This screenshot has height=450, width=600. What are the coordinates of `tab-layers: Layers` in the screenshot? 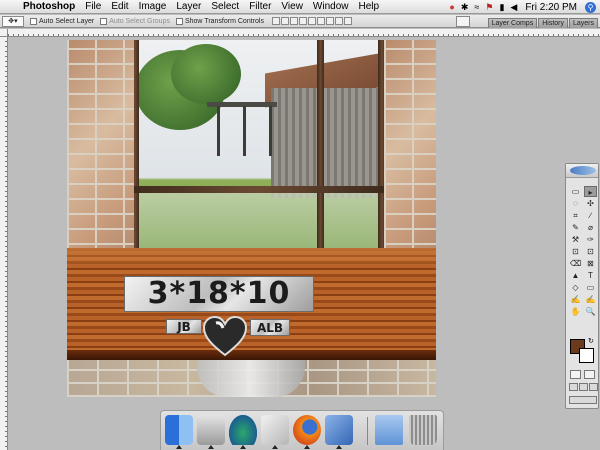 It's located at (583, 23).